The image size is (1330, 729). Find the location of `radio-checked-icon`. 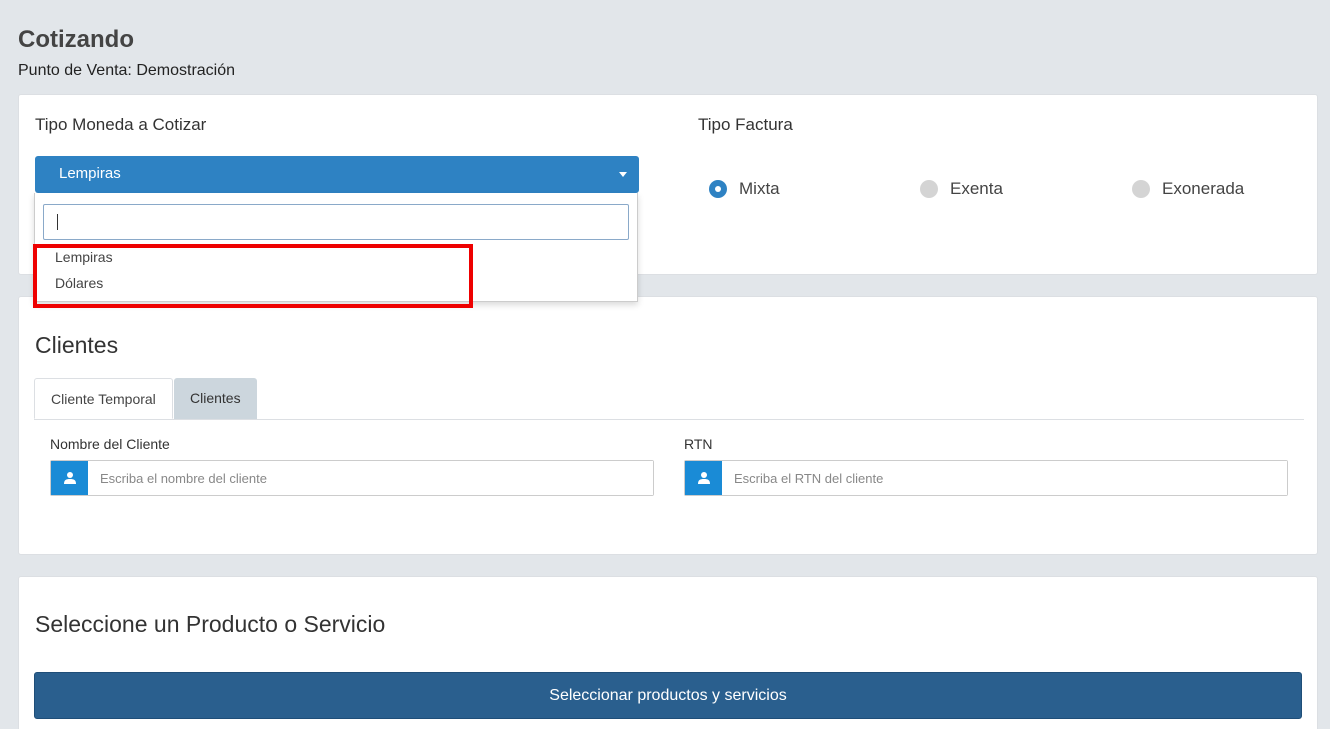

radio-checked-icon is located at coordinates (718, 189).